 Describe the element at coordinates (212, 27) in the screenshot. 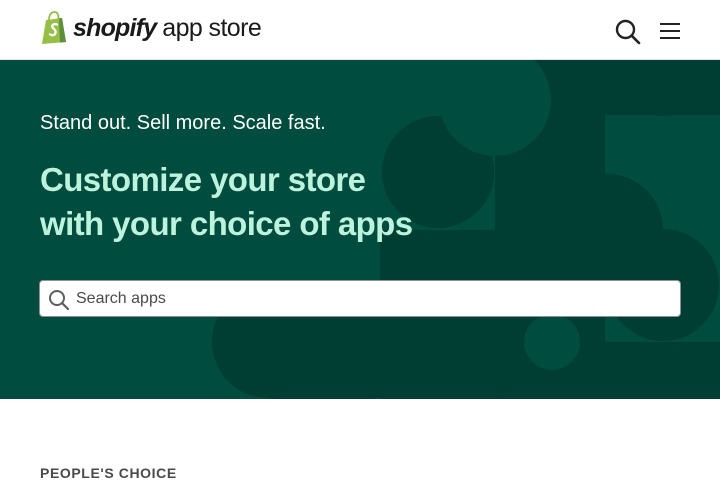

I see `logo-subtitle: app store` at that location.